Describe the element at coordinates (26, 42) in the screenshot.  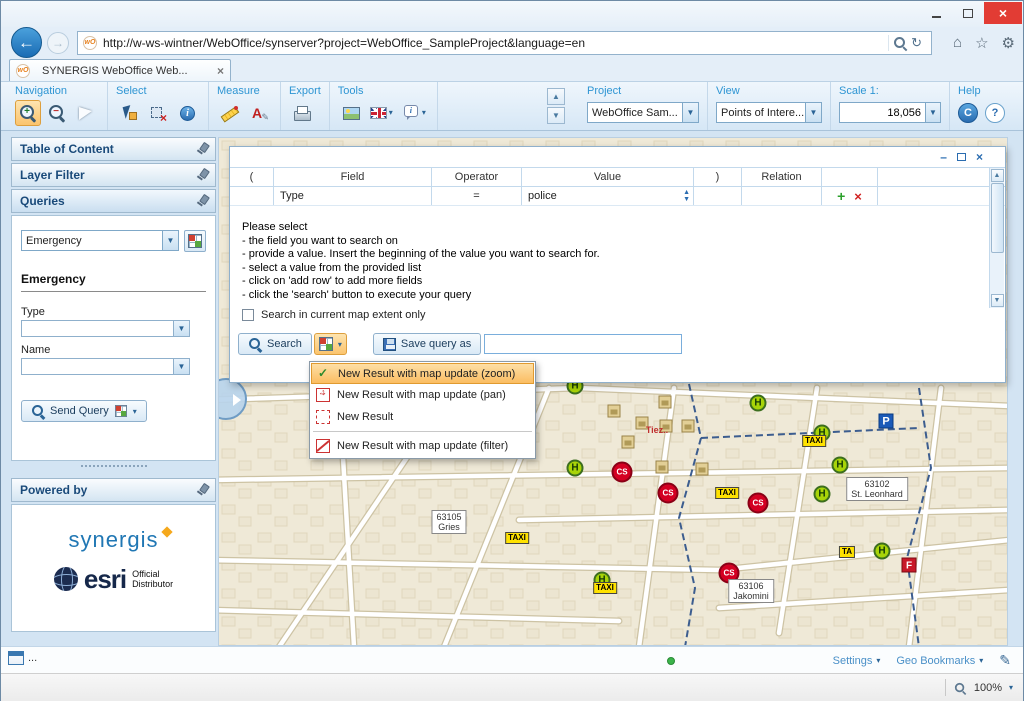
I see `back-button: ←` at that location.